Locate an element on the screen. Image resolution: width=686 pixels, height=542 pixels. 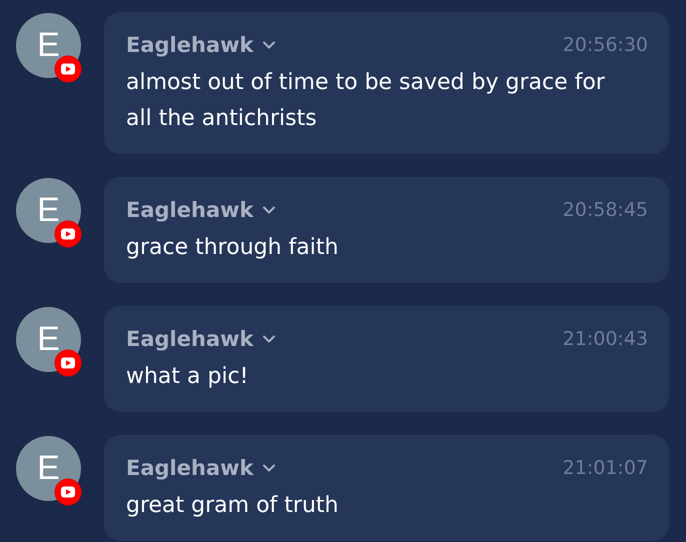
message-text: great gram of truth is located at coordinates (233, 506).